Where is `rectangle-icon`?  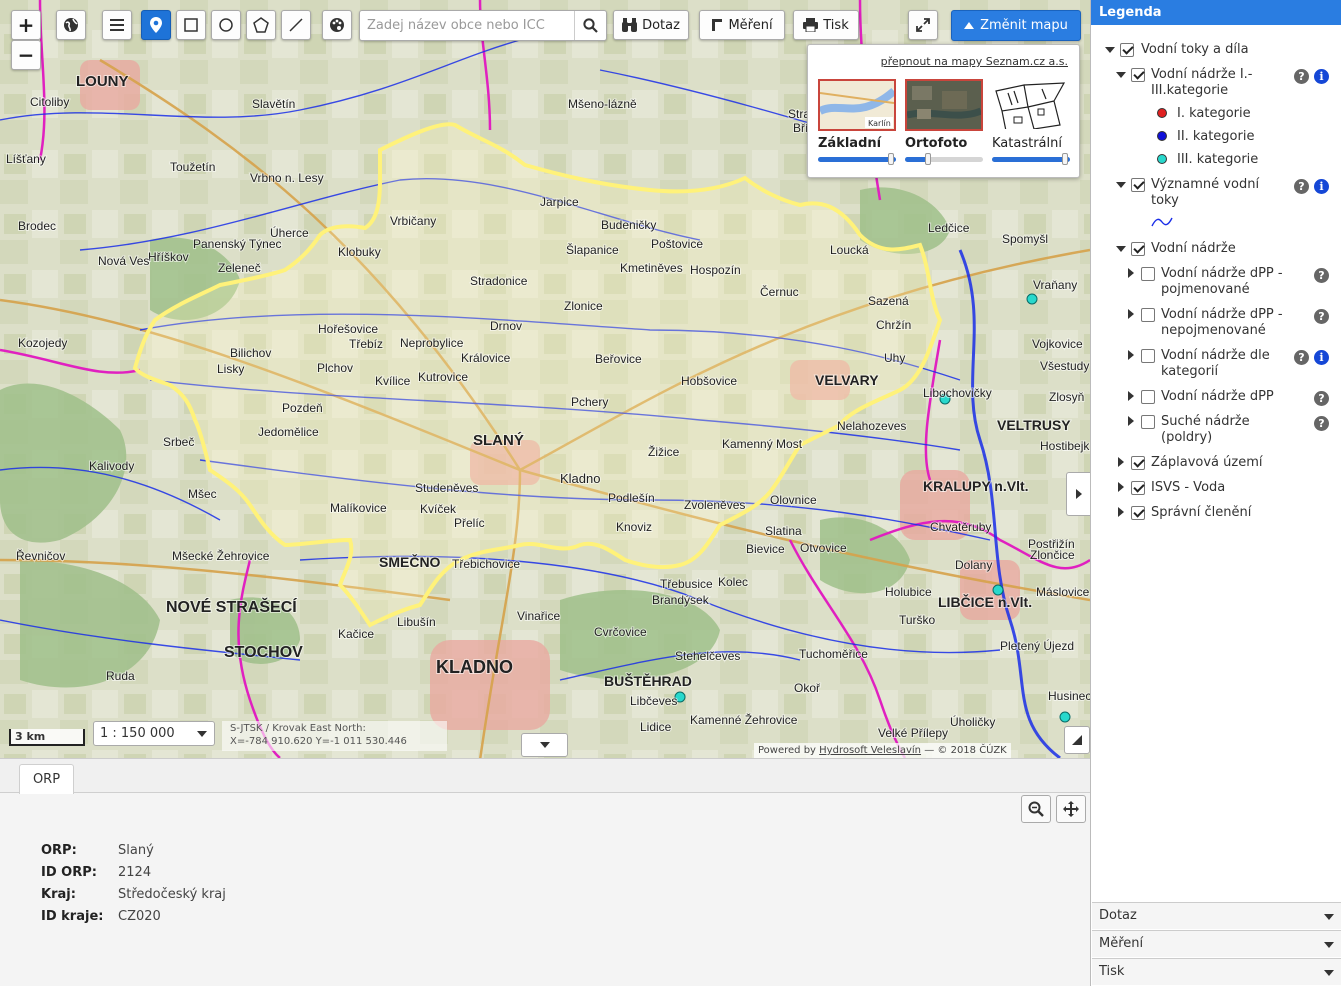
rectangle-icon is located at coordinates (191, 25).